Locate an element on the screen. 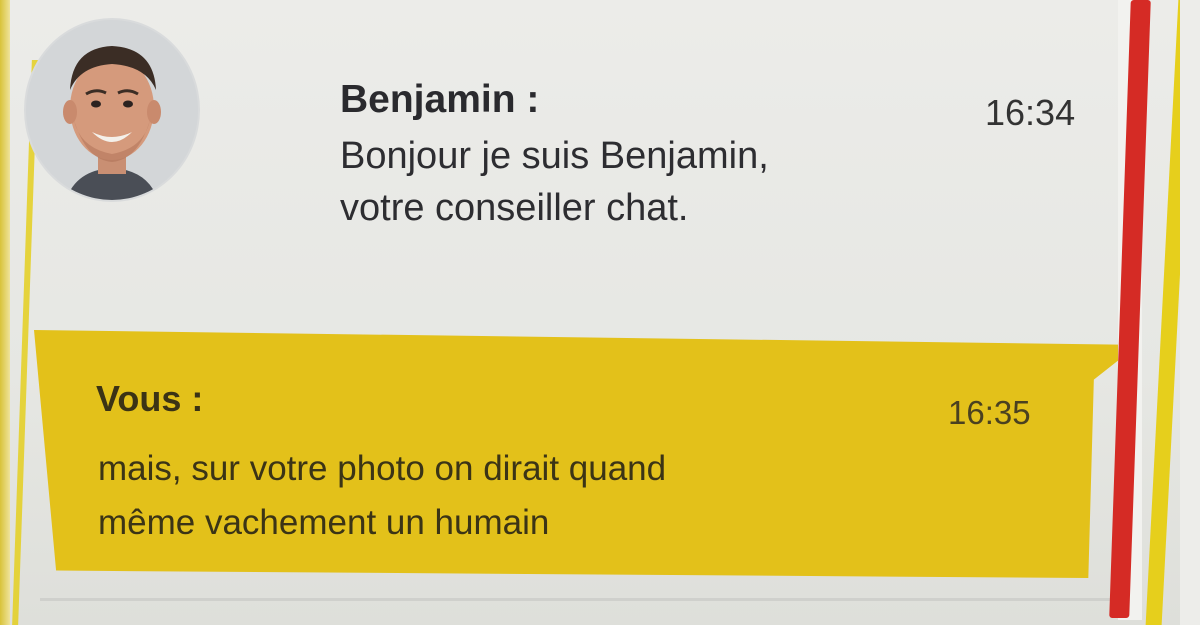 The image size is (1200, 625). screen-edge is located at coordinates (1190, 312).